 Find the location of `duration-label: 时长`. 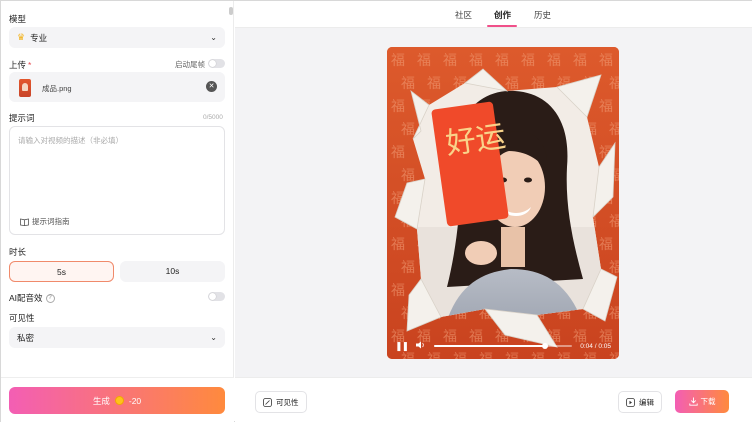

duration-label: 时长 is located at coordinates (18, 252).